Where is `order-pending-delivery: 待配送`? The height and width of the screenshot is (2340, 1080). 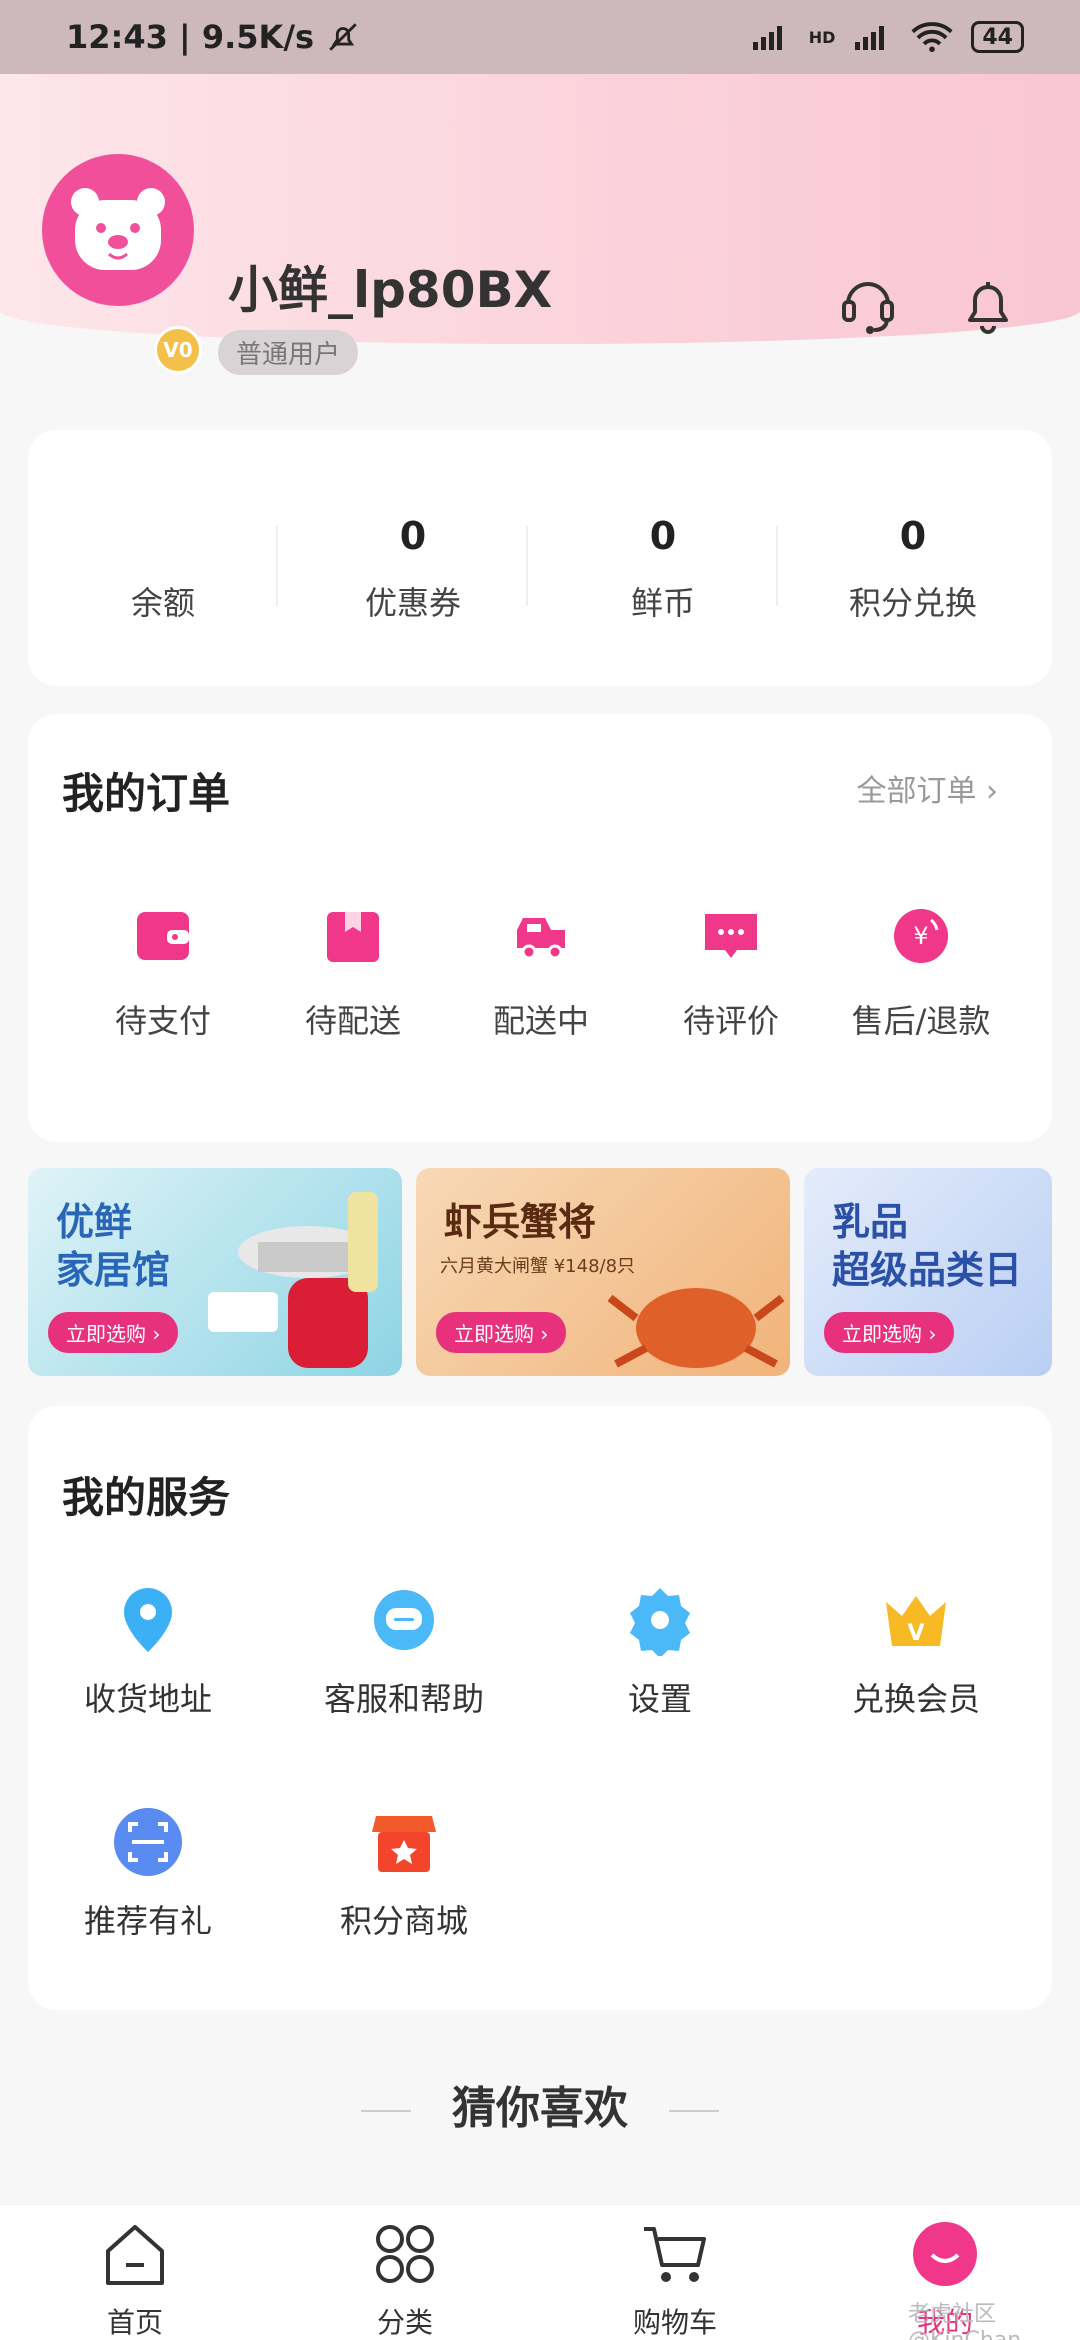 order-pending-delivery: 待配送 is located at coordinates (353, 974).